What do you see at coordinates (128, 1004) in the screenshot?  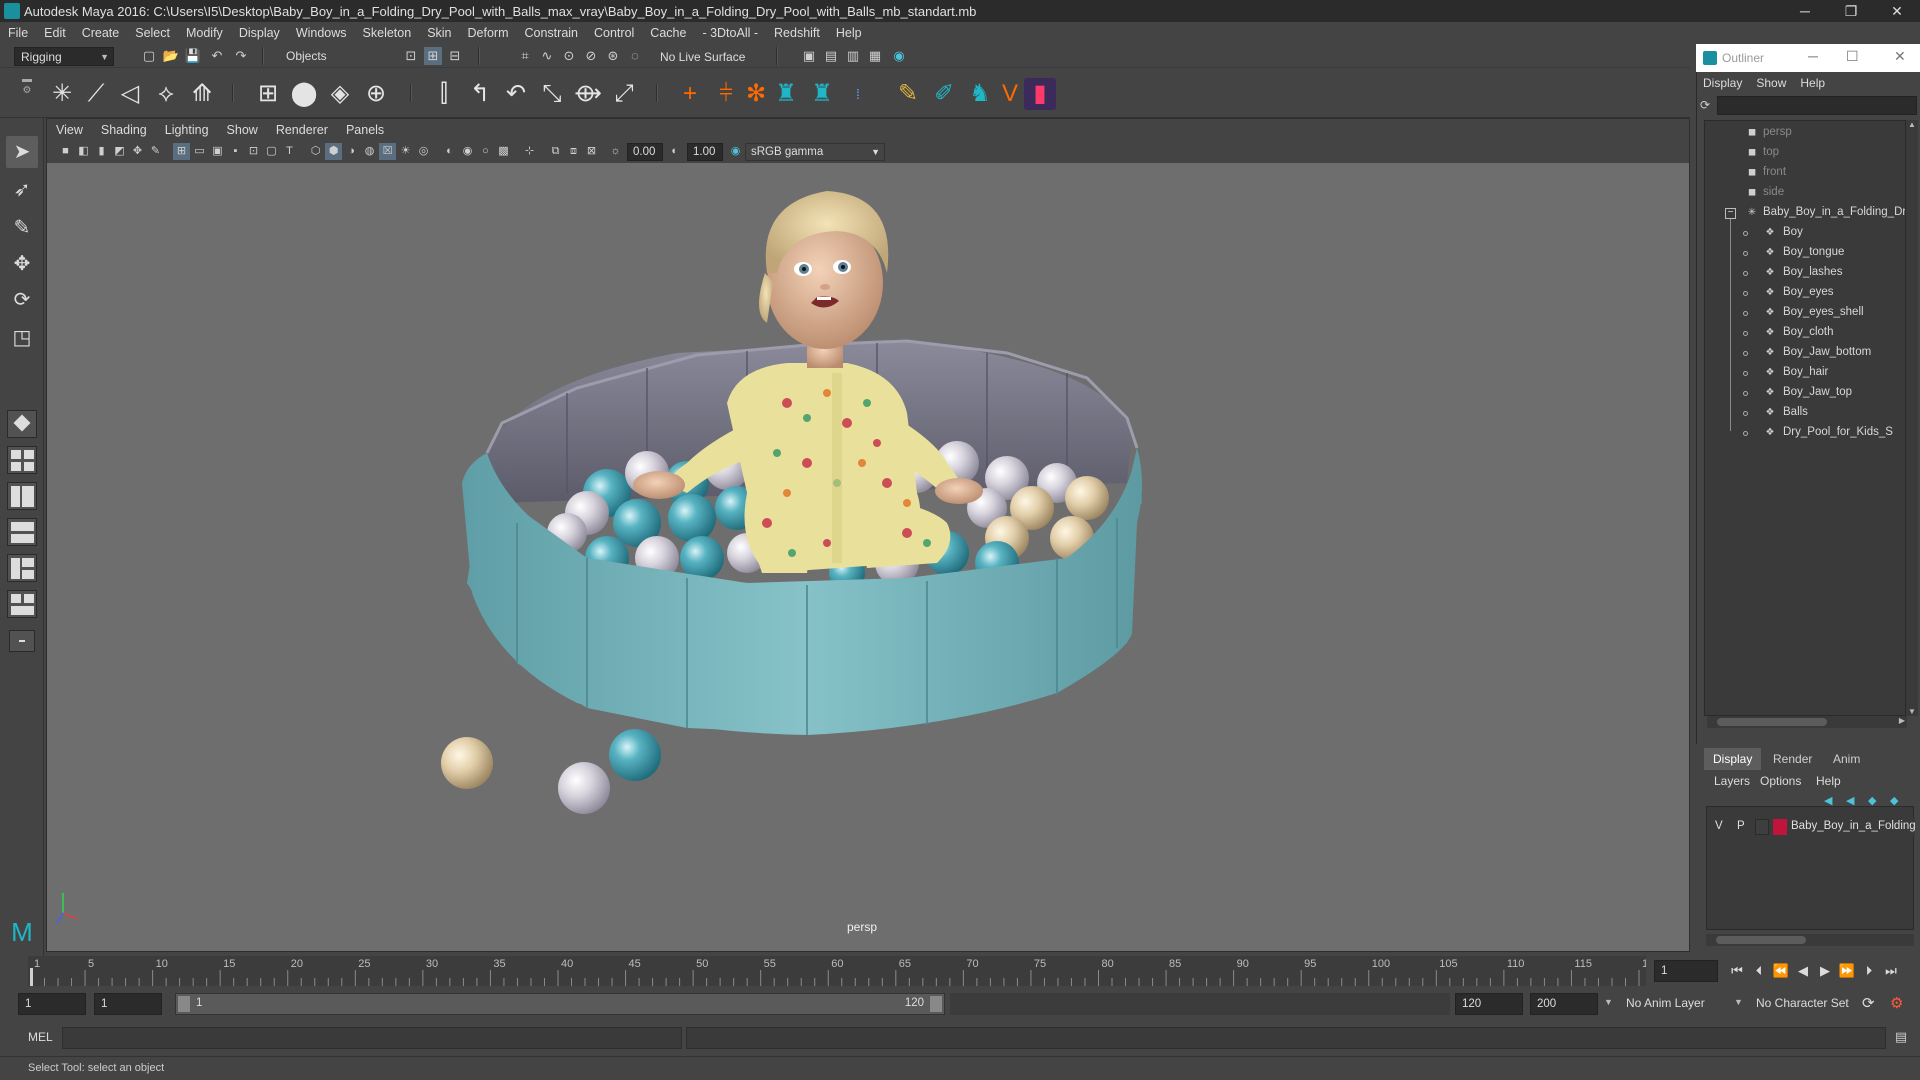 I see `playback-start-field: 1` at bounding box center [128, 1004].